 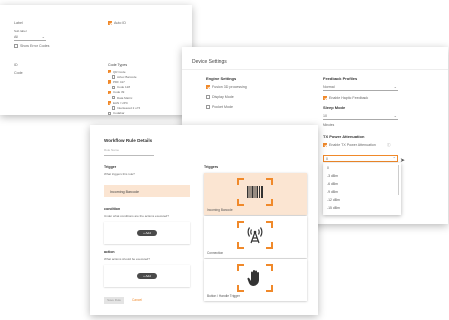 I want to click on trigger-selected-field: Incoming Barcode, so click(x=147, y=191).